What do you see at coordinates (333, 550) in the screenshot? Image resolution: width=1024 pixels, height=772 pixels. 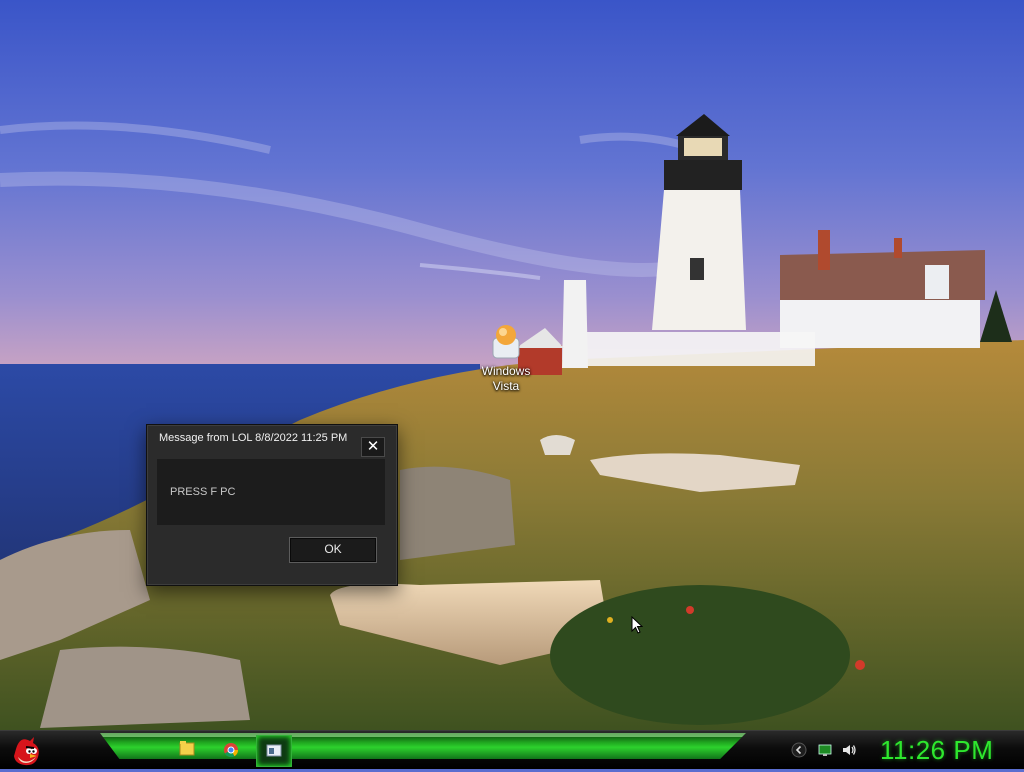 I see `ok-button: OK` at bounding box center [333, 550].